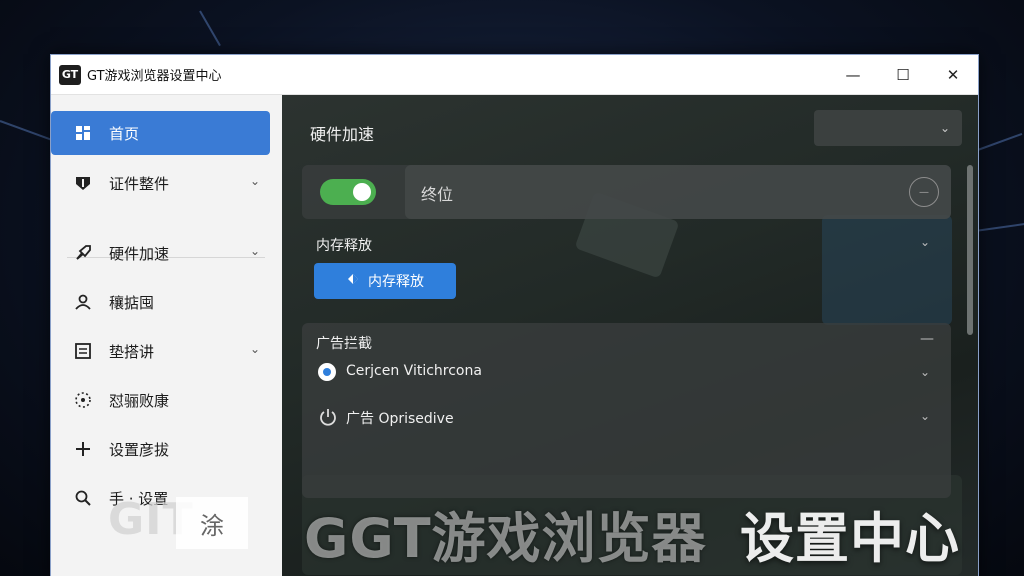  Describe the element at coordinates (83, 253) in the screenshot. I see `rocket-icon` at that location.